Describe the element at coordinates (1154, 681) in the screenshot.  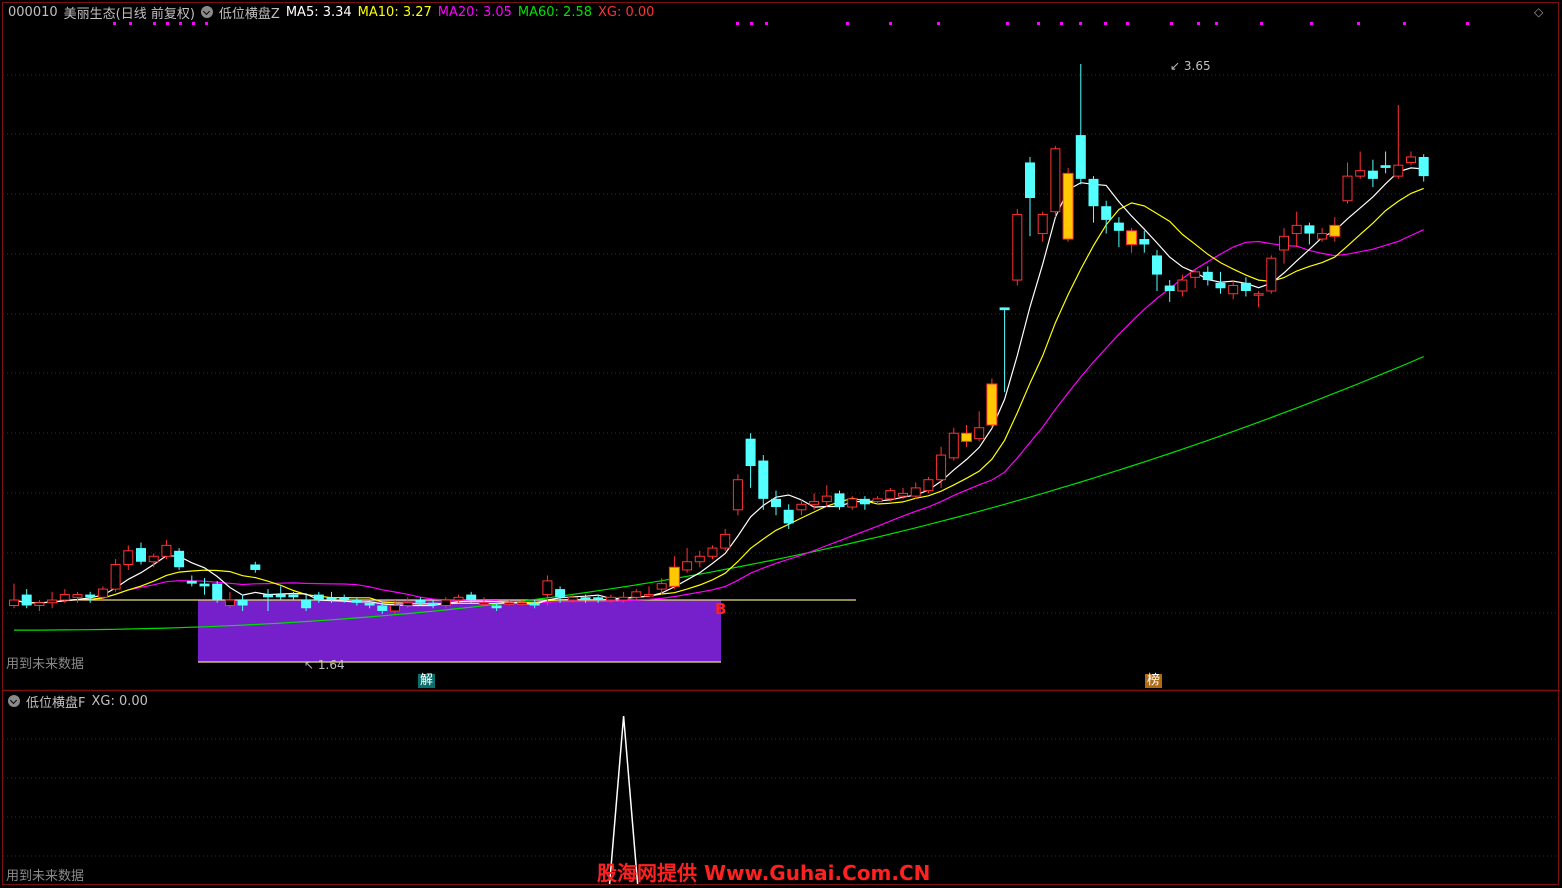
I see `tag-bang: 榜` at that location.